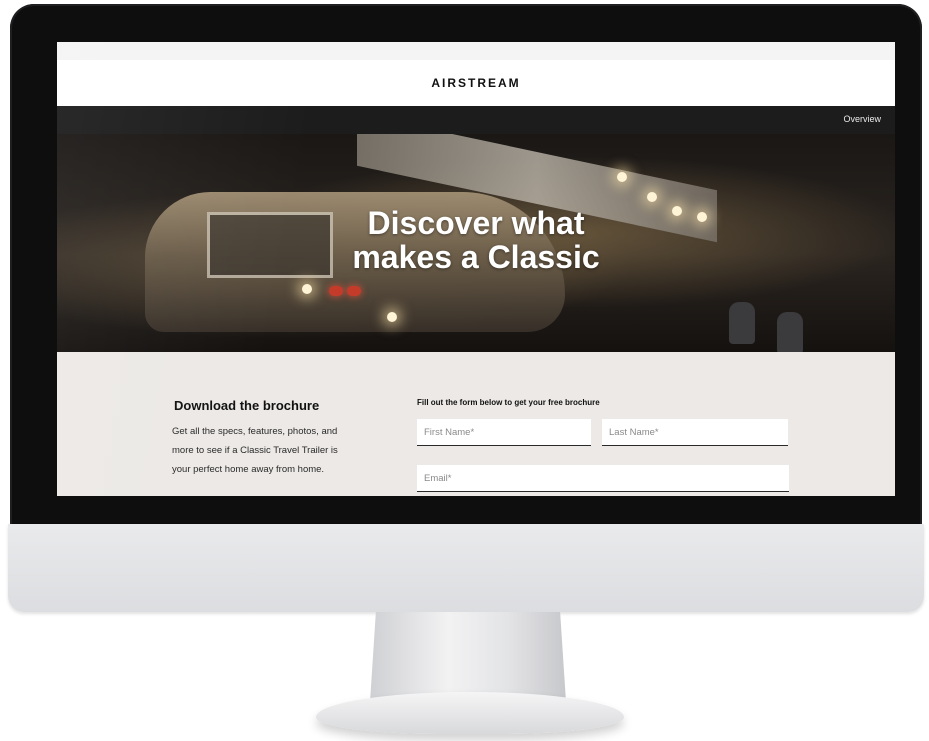  What do you see at coordinates (476, 120) in the screenshot?
I see `sub-navigation: Overview` at bounding box center [476, 120].